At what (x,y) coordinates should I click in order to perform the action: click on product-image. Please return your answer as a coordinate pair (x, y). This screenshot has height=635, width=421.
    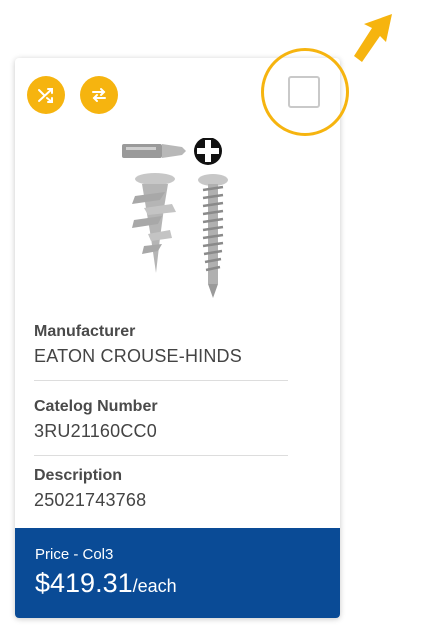
    Looking at the image, I should click on (175, 218).